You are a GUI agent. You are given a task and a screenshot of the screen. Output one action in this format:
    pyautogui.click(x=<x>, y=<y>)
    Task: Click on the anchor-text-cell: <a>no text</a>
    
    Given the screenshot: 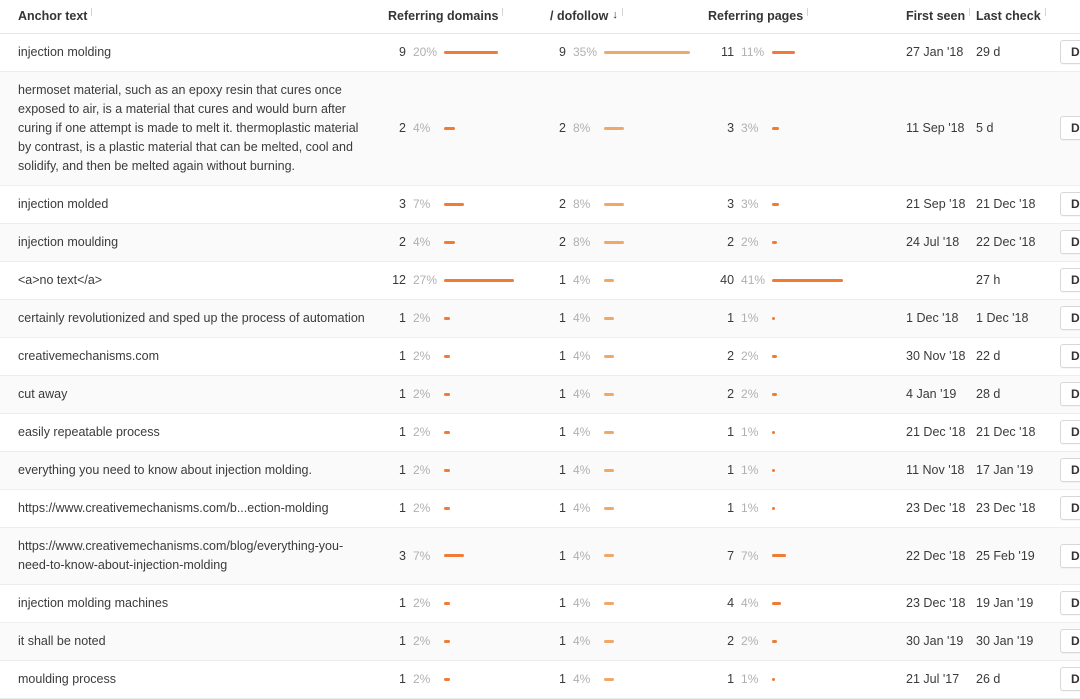 What is the action you would take?
    pyautogui.click(x=190, y=280)
    